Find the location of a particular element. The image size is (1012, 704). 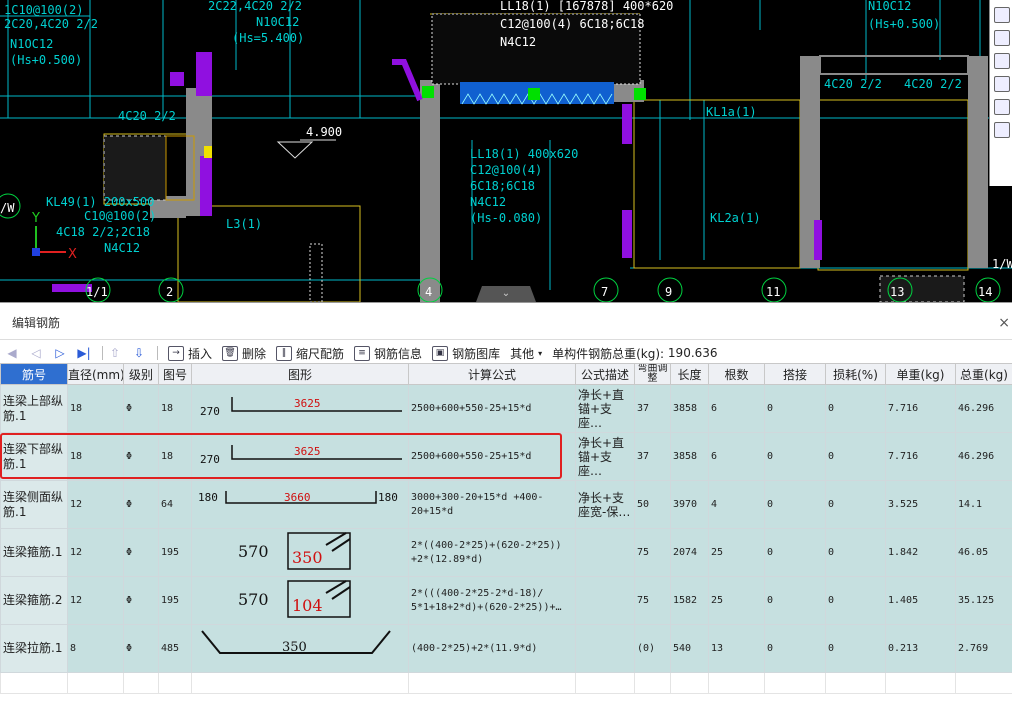

formula-description-cell is located at coordinates (605, 601).